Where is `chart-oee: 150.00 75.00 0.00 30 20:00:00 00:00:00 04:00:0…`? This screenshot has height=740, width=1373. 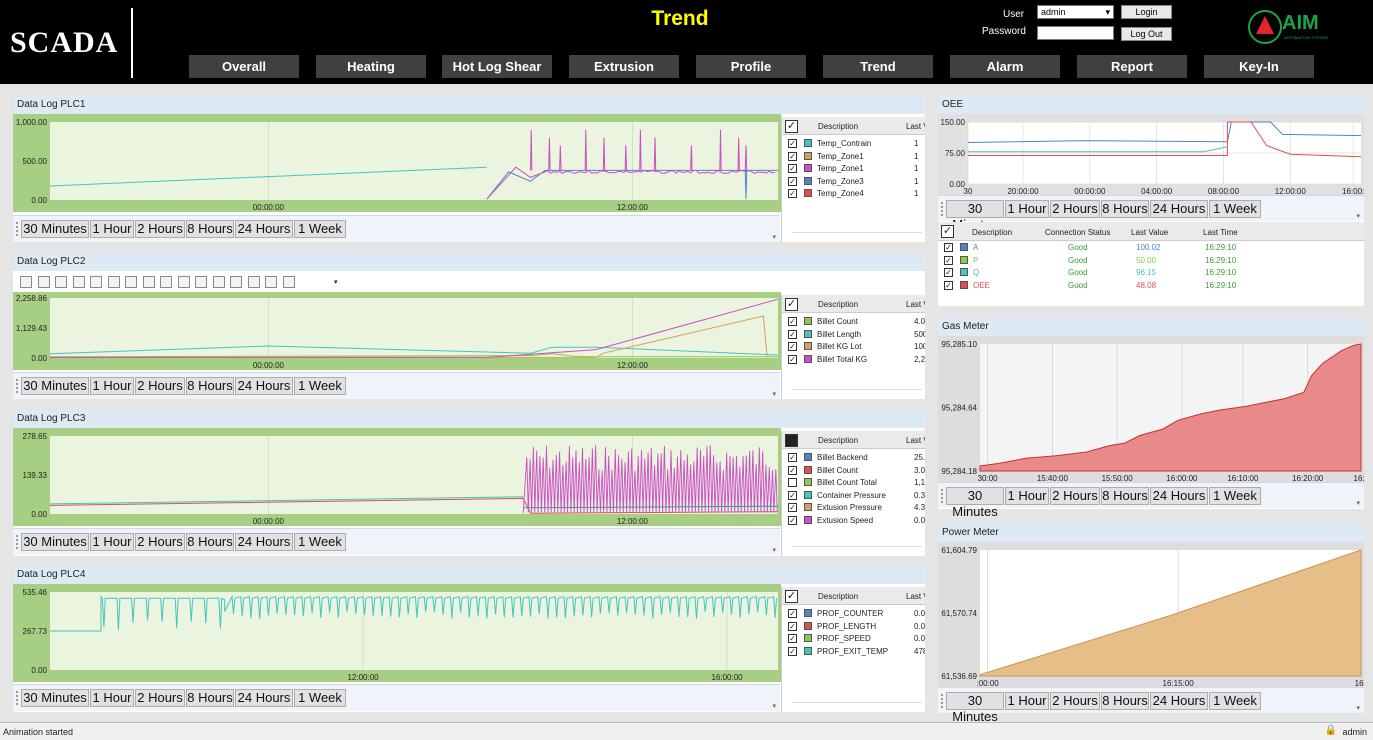 chart-oee: 150.00 75.00 0.00 30 20:00:00 00:00:00 04:00:0… is located at coordinates (1151, 155).